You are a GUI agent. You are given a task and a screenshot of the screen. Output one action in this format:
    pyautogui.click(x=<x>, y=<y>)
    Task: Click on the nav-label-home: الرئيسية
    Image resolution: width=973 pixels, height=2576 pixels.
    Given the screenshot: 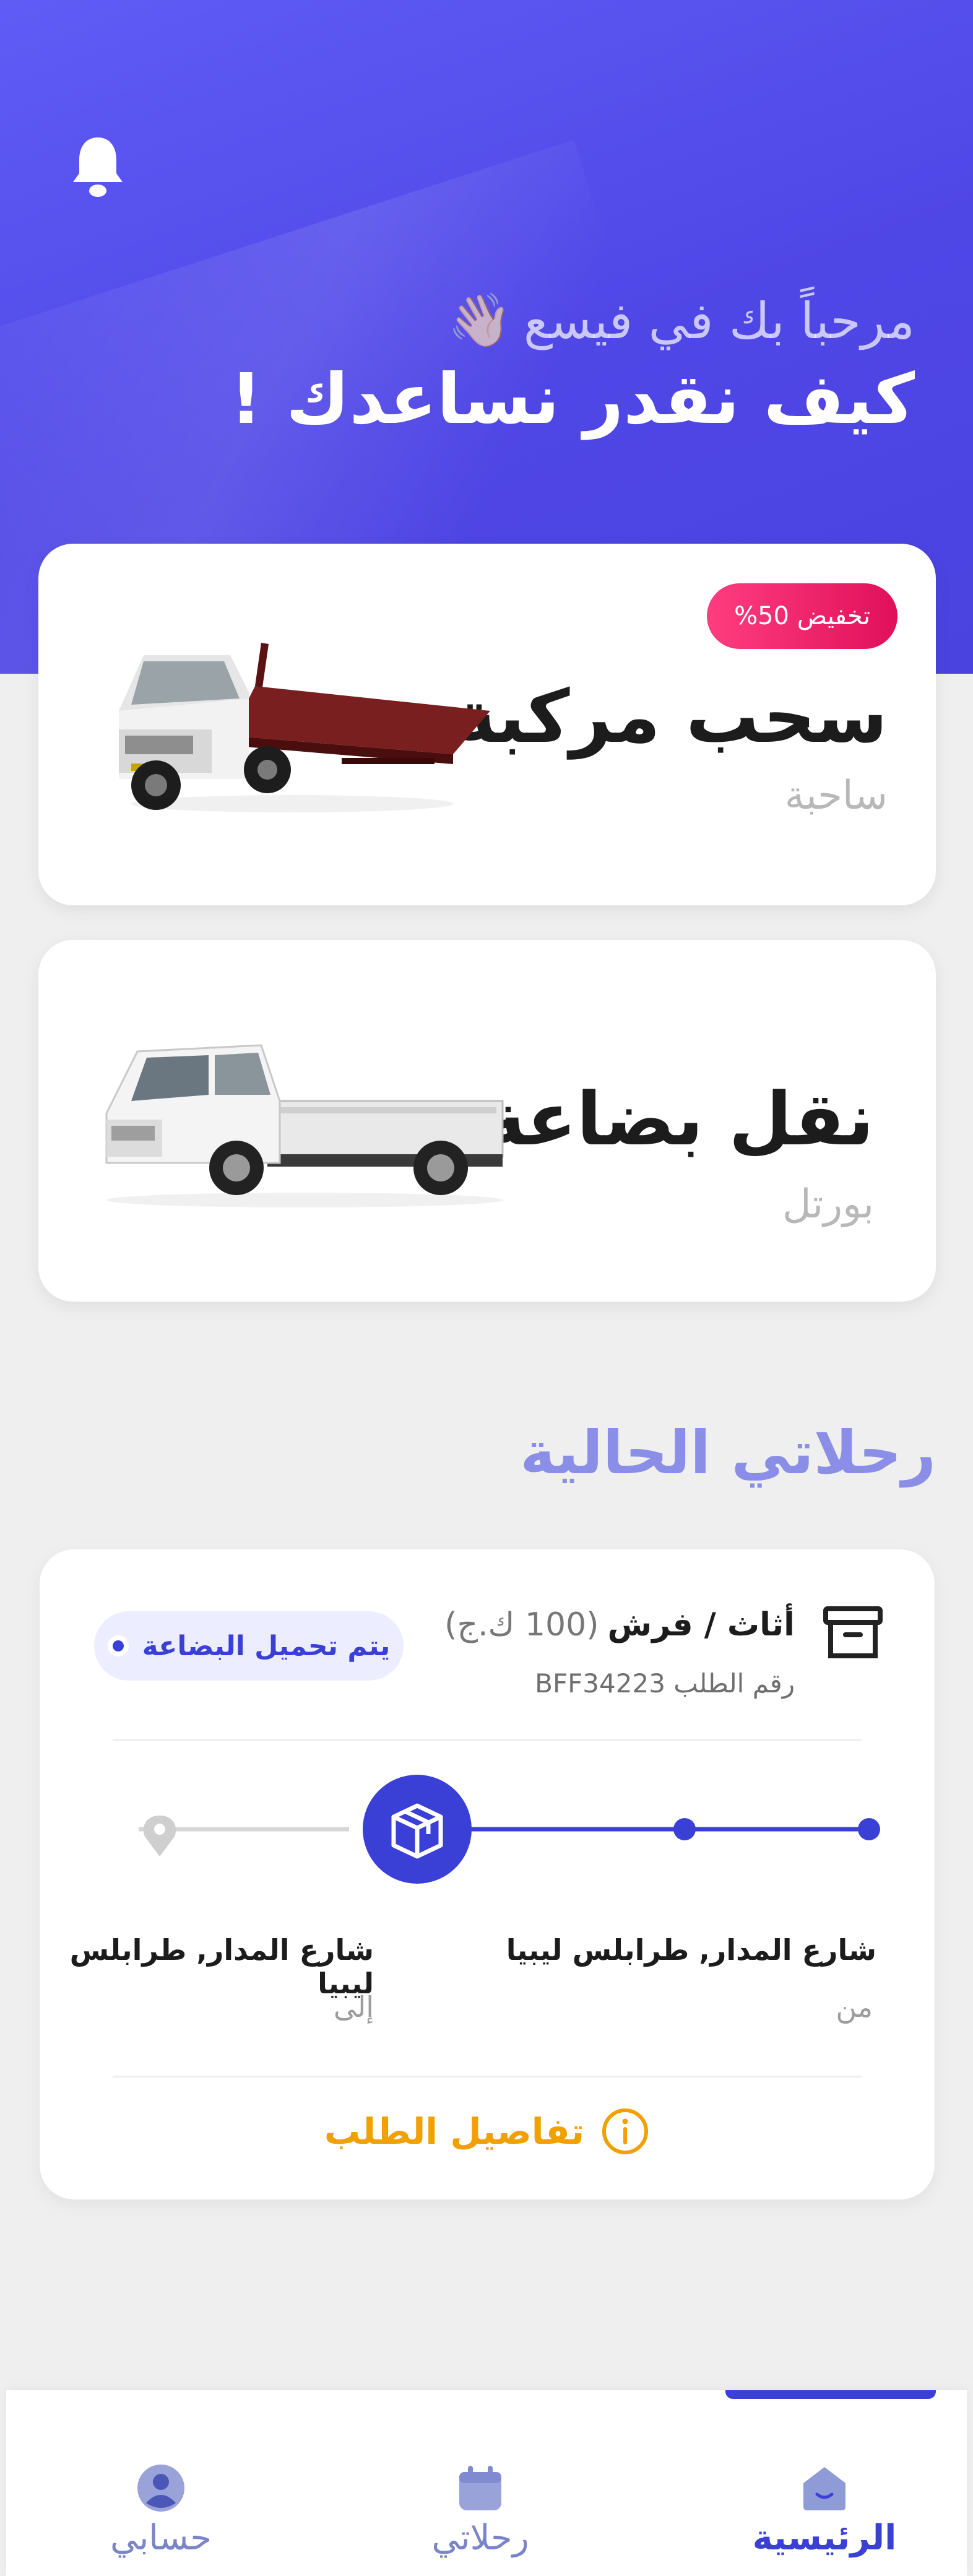 What is the action you would take?
    pyautogui.click(x=824, y=2538)
    